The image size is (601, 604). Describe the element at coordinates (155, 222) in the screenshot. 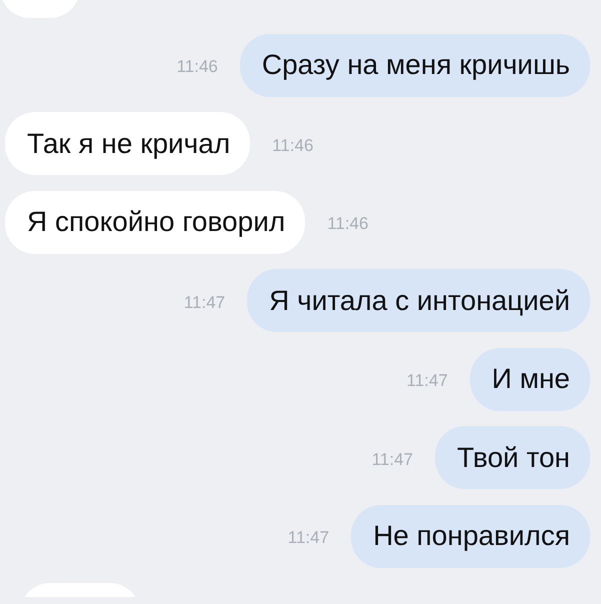

I see `message-bubble: Я спокойно говорил` at that location.